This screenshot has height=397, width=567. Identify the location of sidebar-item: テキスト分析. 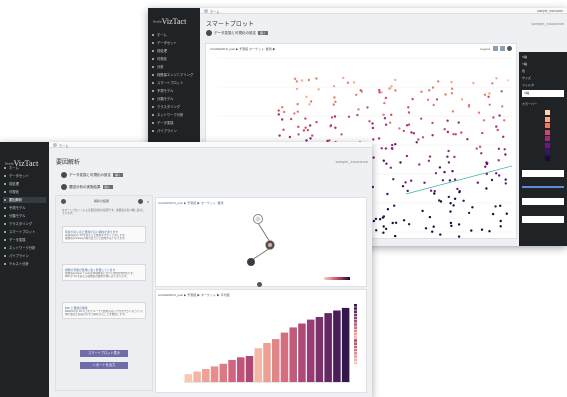
(24, 264).